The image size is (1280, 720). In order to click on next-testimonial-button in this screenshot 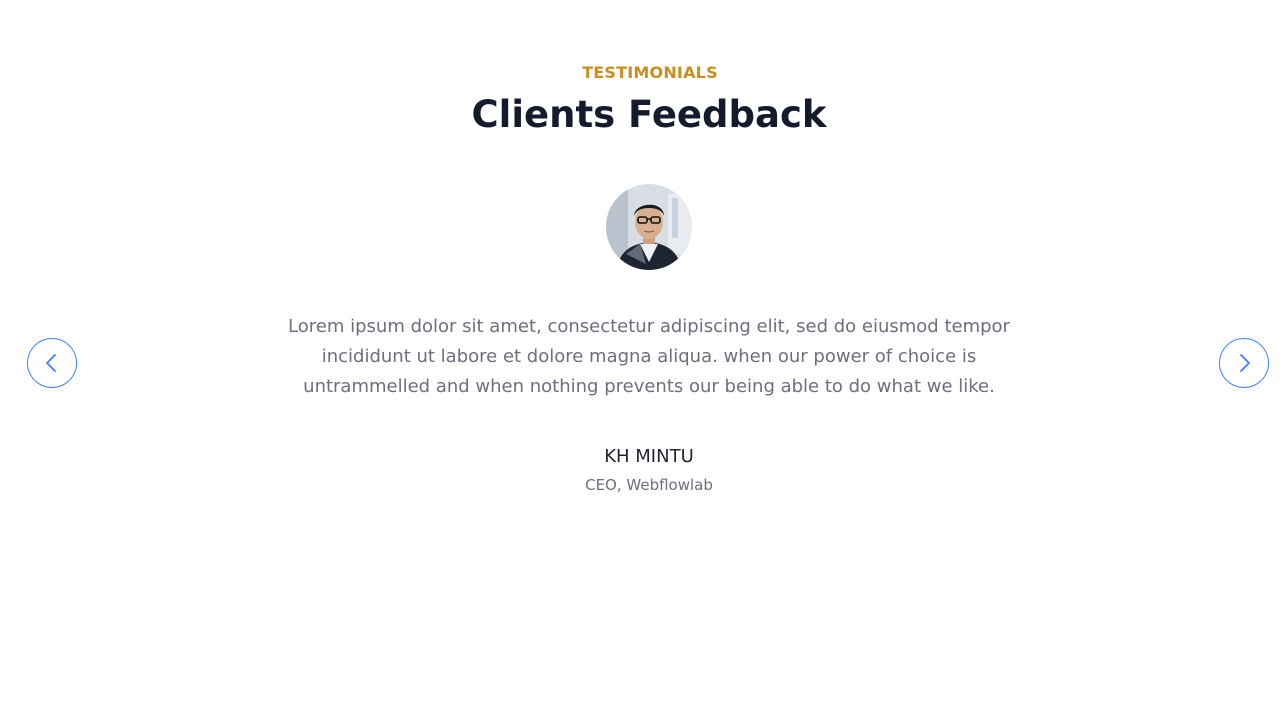, I will do `click(1244, 363)`.